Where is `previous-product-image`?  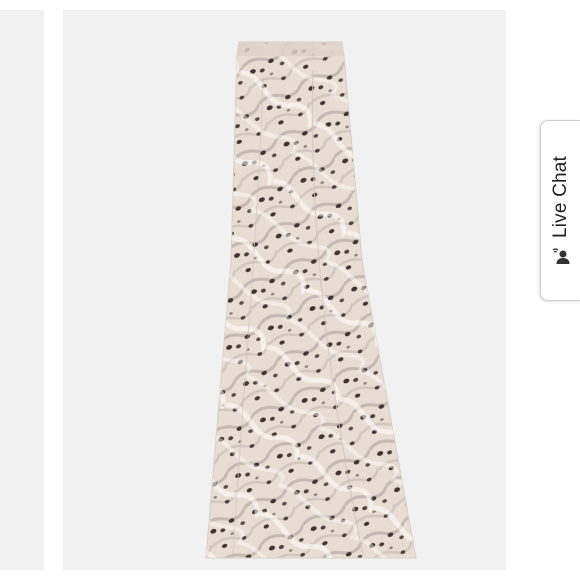
previous-product-image is located at coordinates (22, 290).